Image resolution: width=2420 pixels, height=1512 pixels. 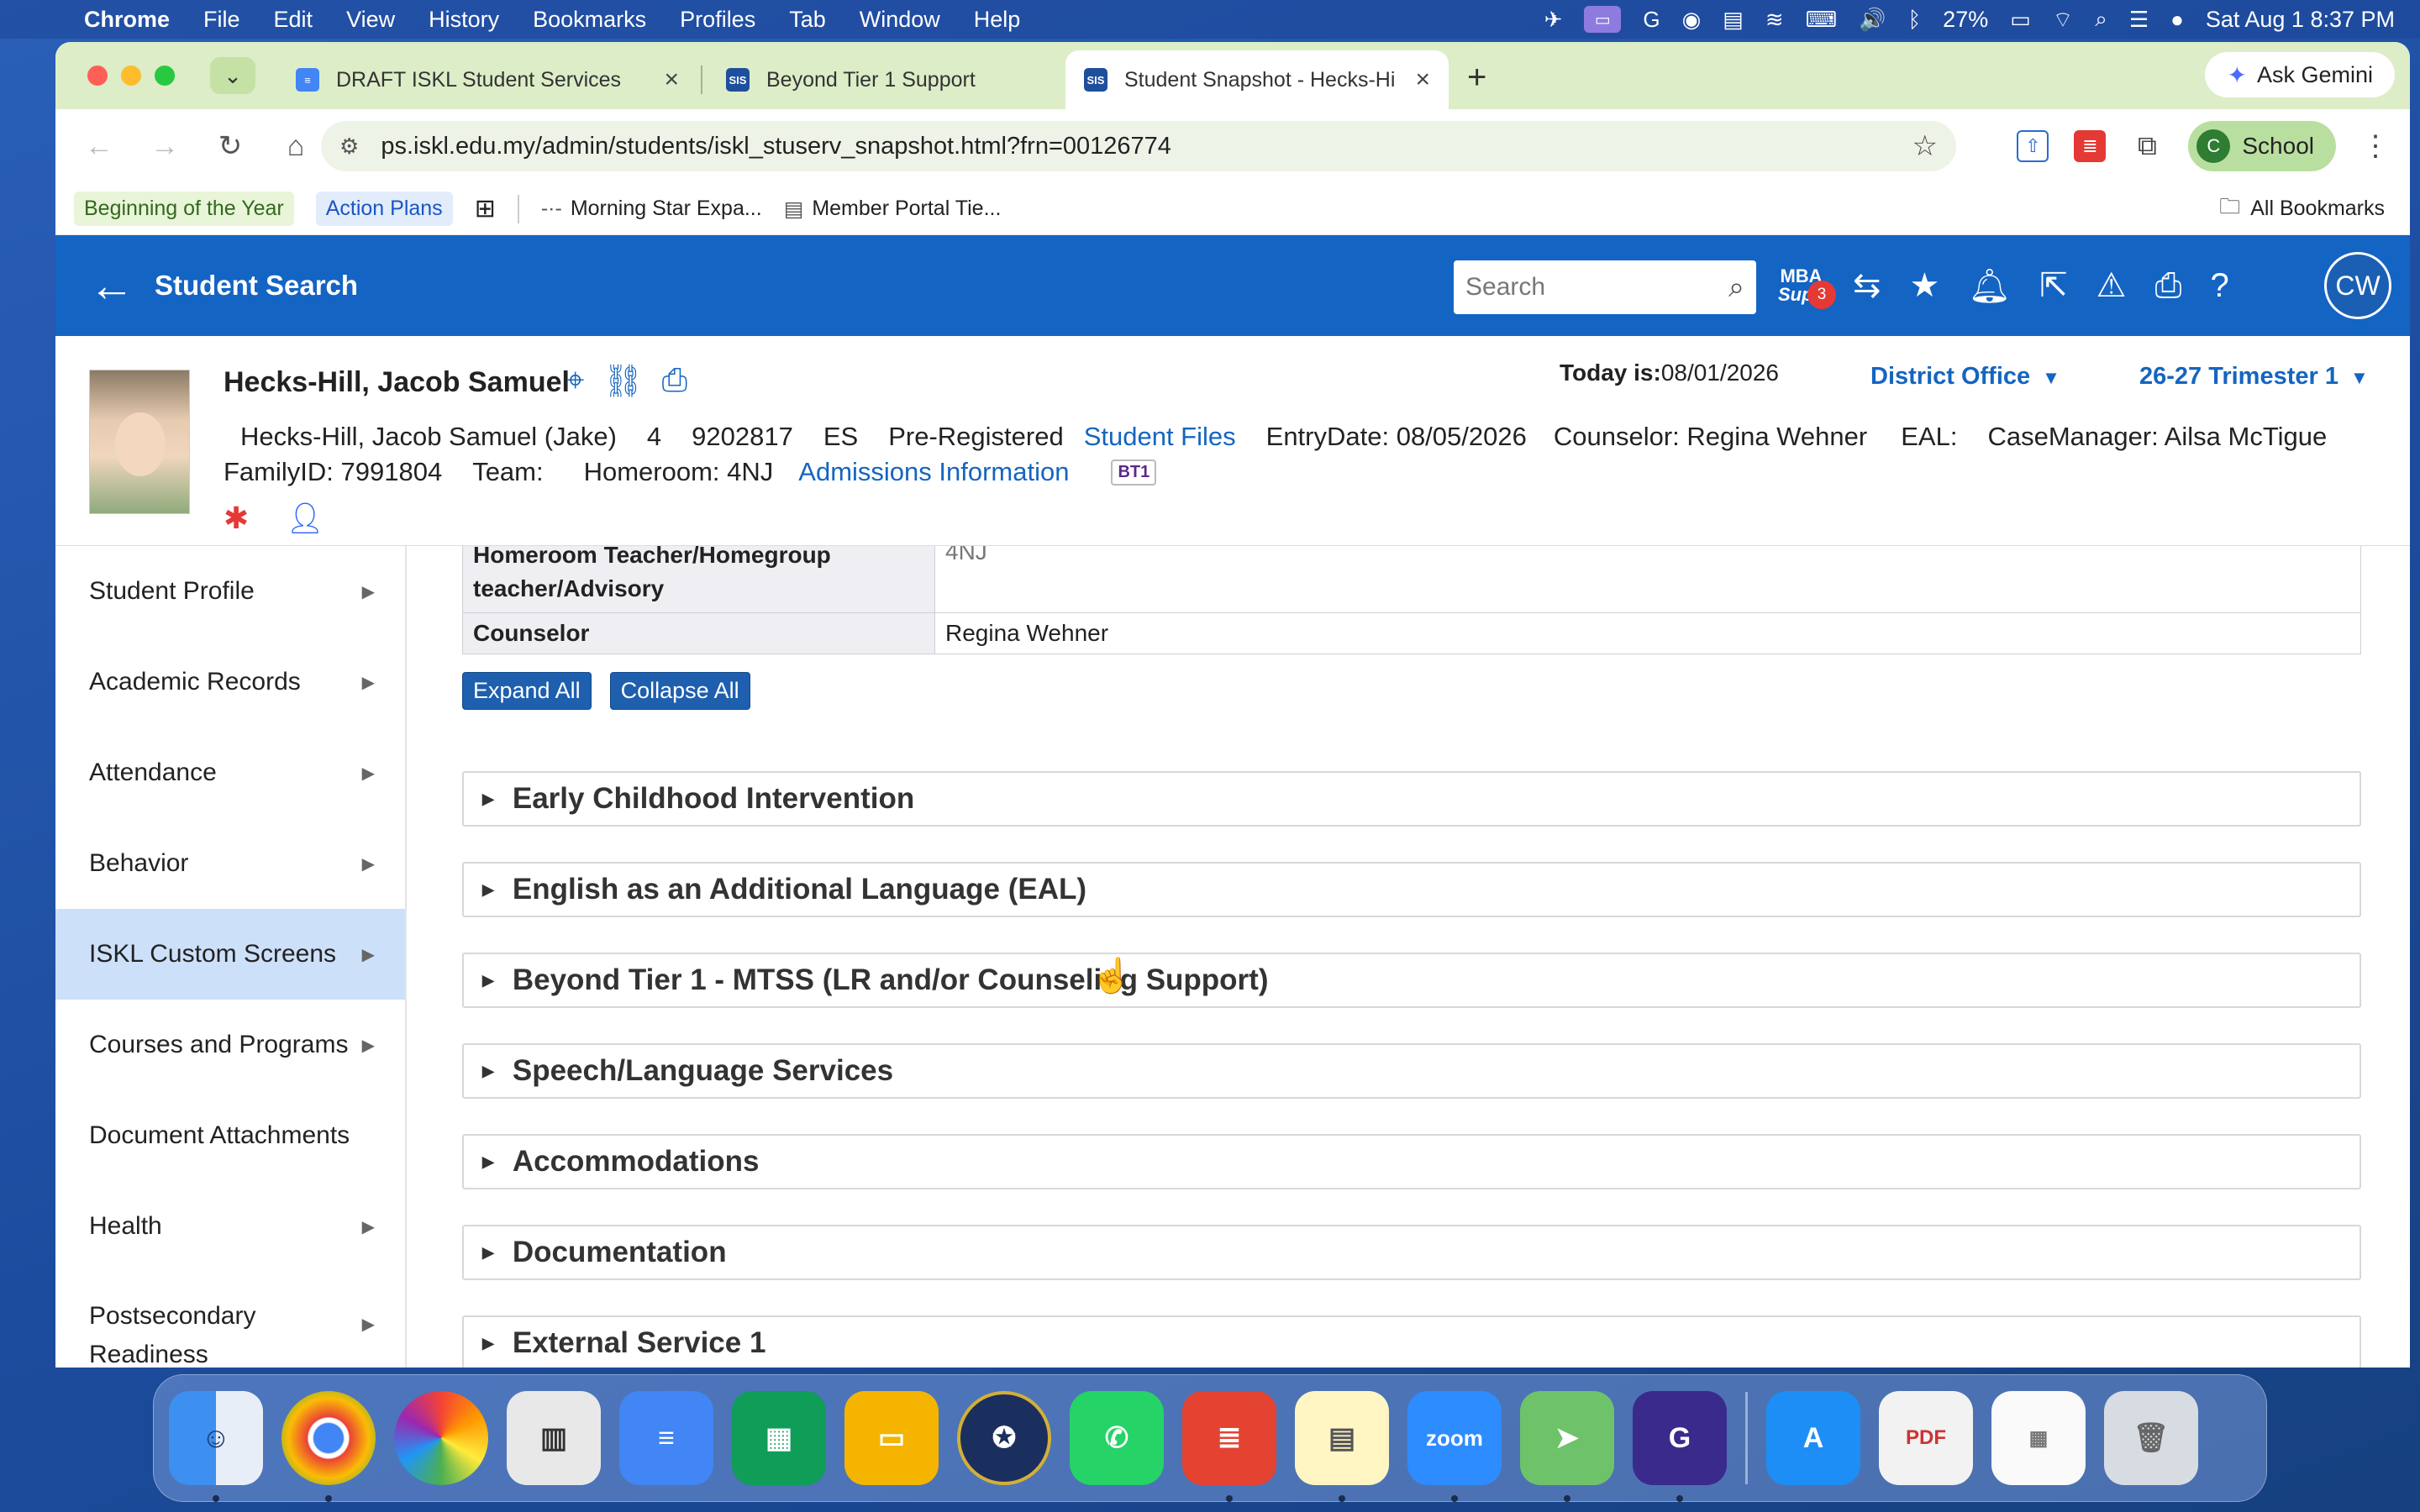 I want to click on menubar-clock: Sat Aug 1 8:37 PM, so click(x=2300, y=20).